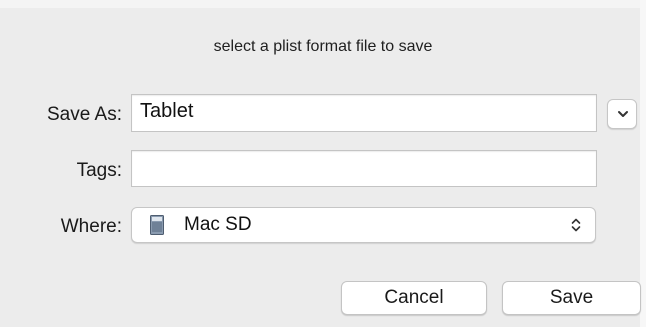 Image resolution: width=646 pixels, height=327 pixels. What do you see at coordinates (323, 46) in the screenshot?
I see `dialog-prompt: select a plist format file to save` at bounding box center [323, 46].